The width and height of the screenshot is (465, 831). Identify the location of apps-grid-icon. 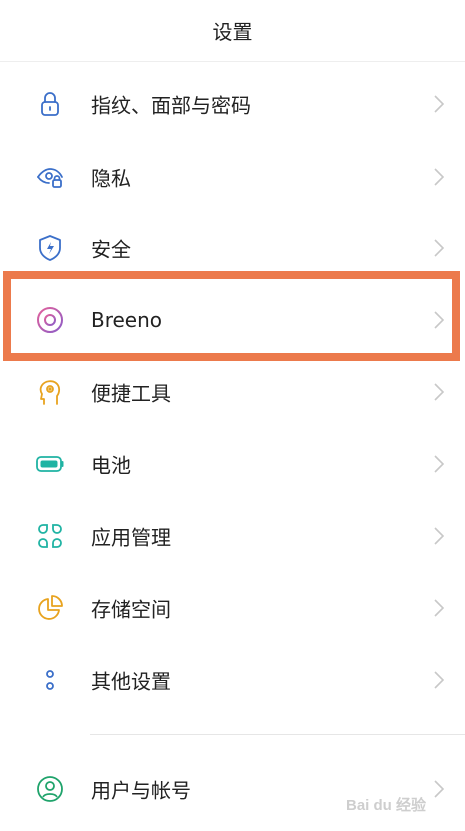
(50, 536).